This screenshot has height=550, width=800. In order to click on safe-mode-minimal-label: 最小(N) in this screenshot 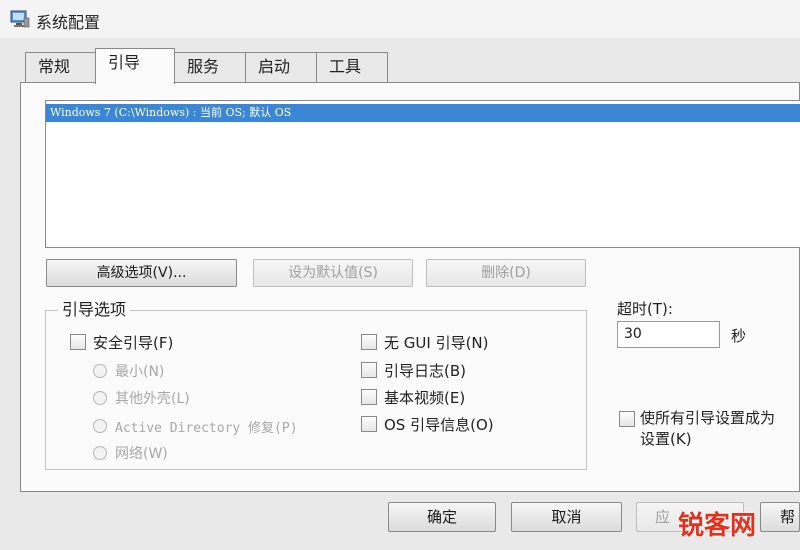, I will do `click(140, 372)`.